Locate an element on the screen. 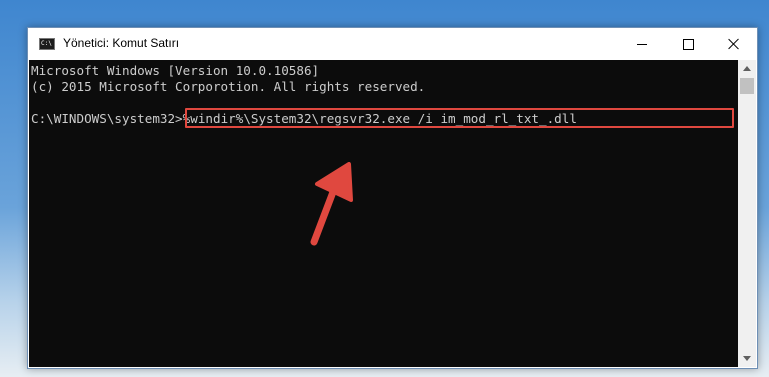 The width and height of the screenshot is (769, 377). arrow-down-icon is located at coordinates (747, 358).